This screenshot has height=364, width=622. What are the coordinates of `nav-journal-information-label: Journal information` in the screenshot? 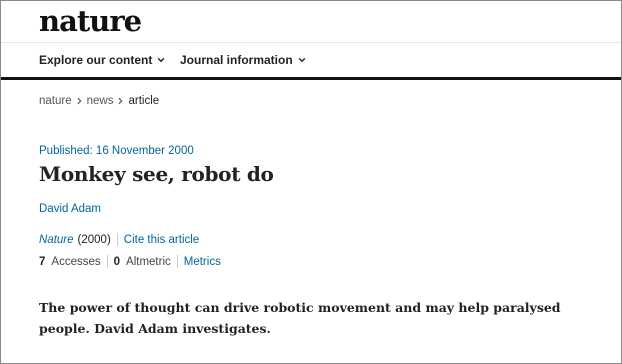 It's located at (236, 60).